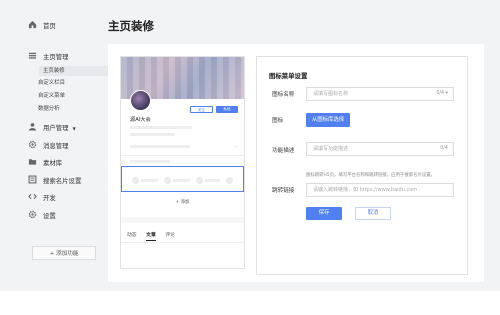  I want to click on nav-message-mgmt: 消息管理, so click(48, 146).